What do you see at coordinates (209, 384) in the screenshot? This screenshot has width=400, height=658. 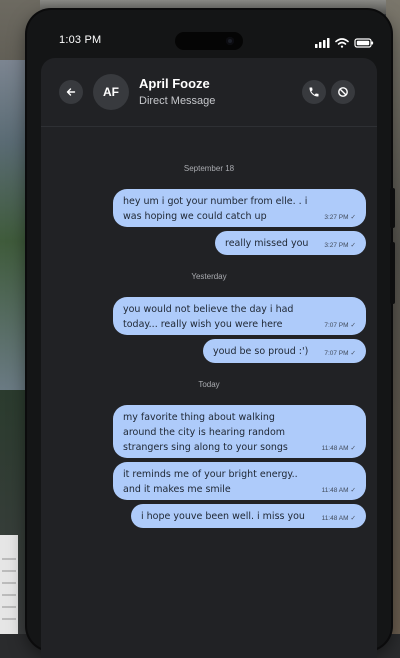 I see `date-separator: Today` at bounding box center [209, 384].